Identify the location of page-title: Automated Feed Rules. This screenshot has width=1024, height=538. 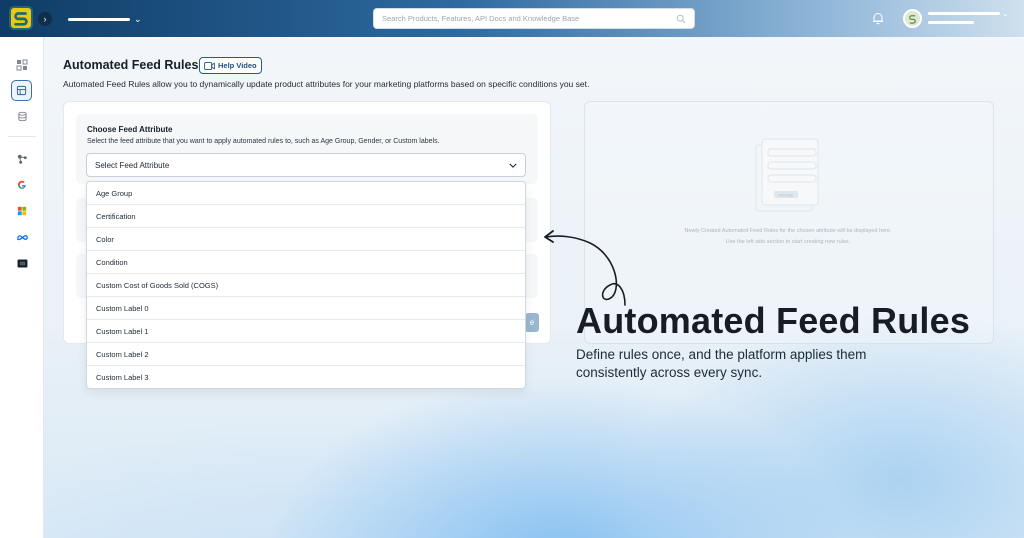
(131, 65).